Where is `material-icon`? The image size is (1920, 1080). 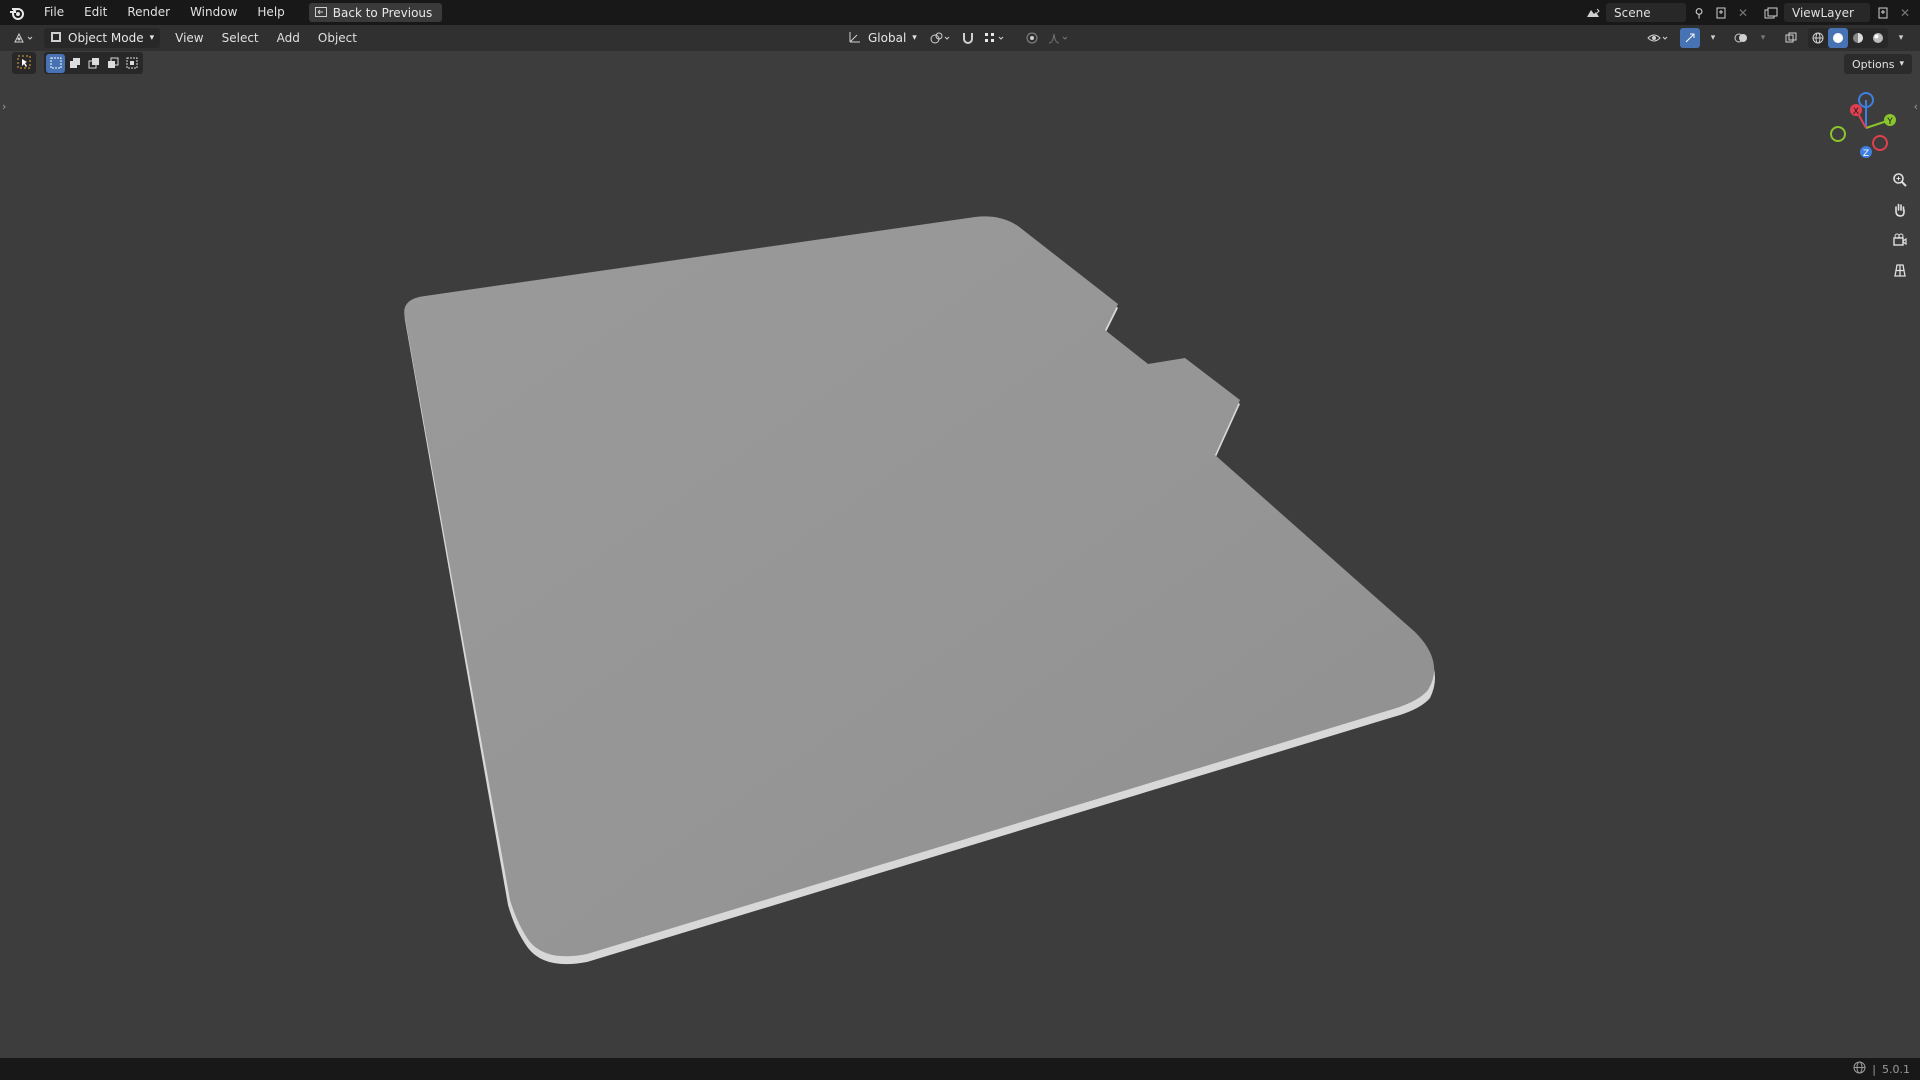 material-icon is located at coordinates (1858, 38).